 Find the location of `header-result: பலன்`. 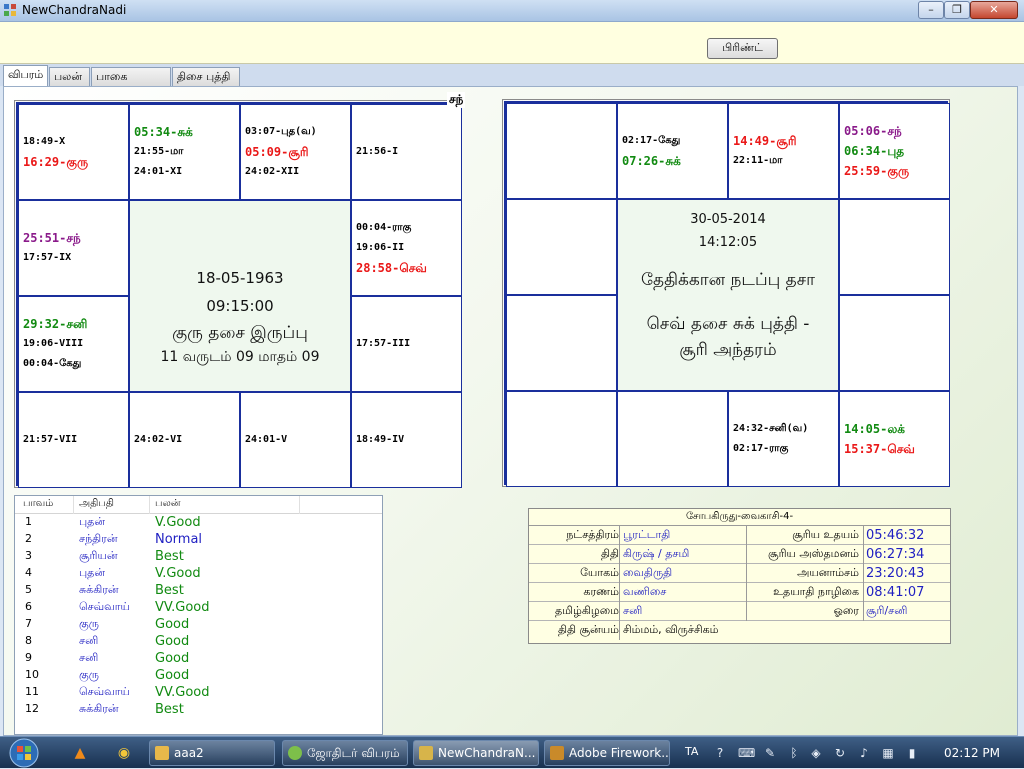

header-result: பலன் is located at coordinates (167, 504).